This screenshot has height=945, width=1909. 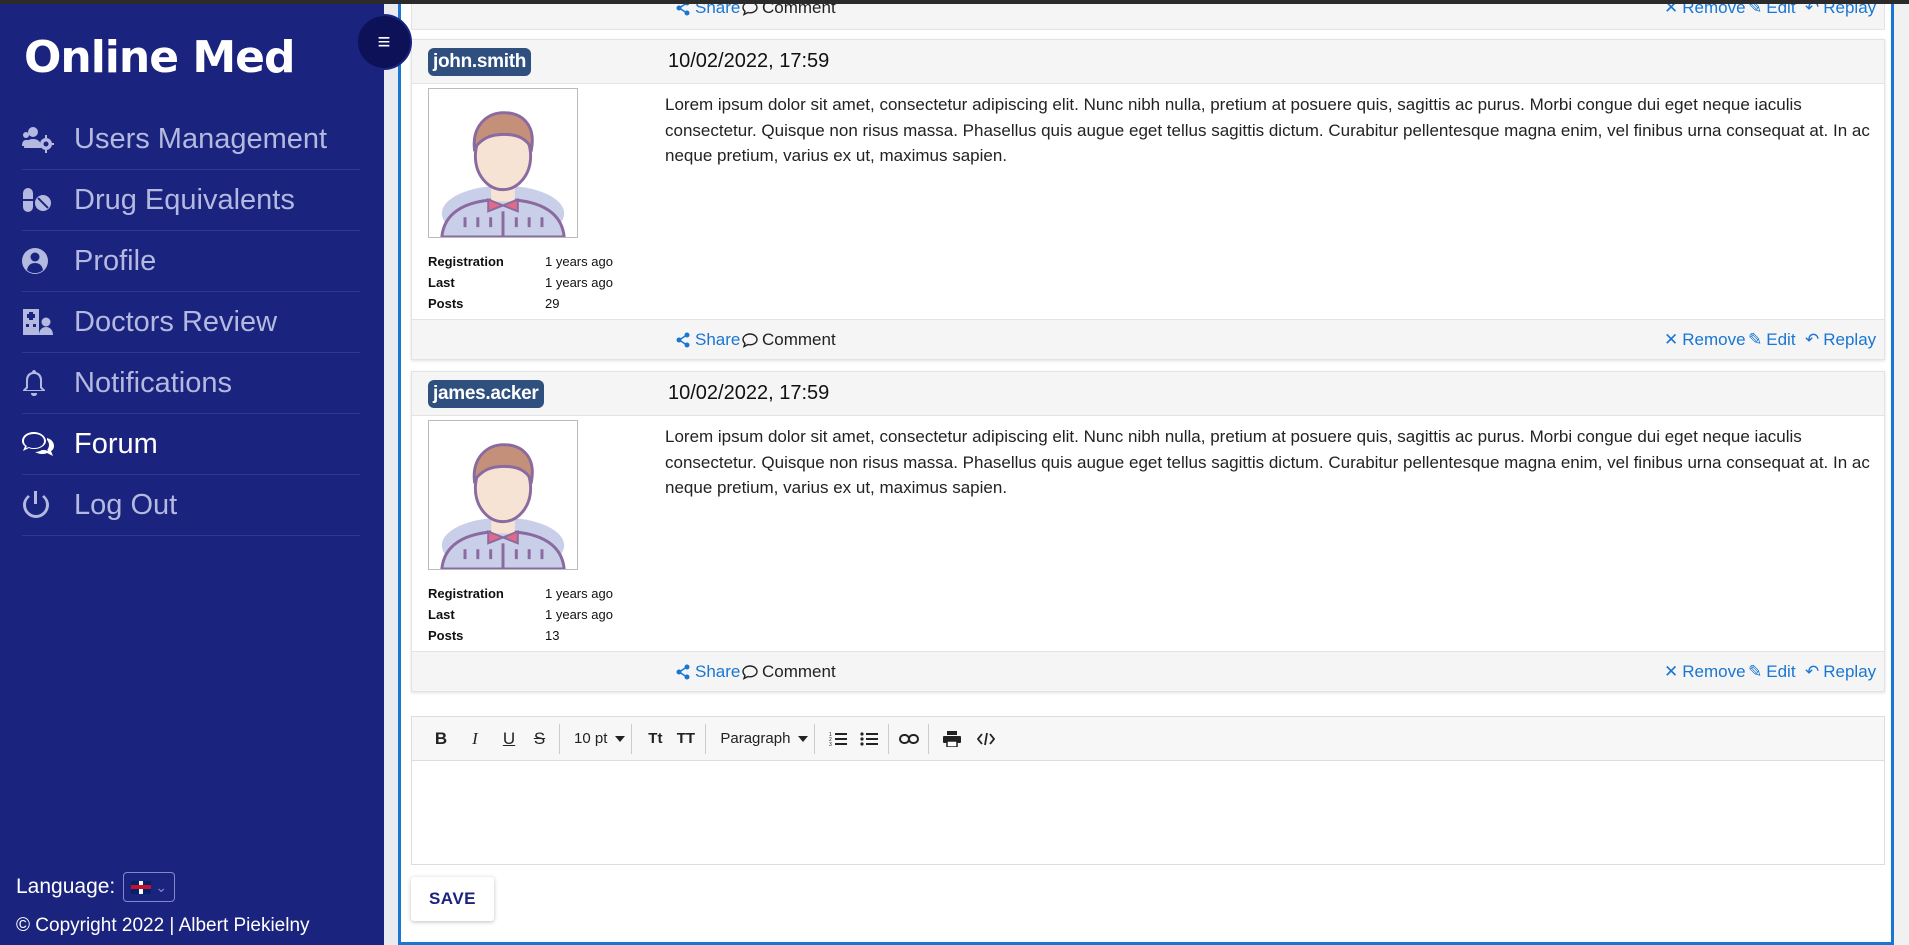 I want to click on font-size-select: 10 pt, so click(x=599, y=738).